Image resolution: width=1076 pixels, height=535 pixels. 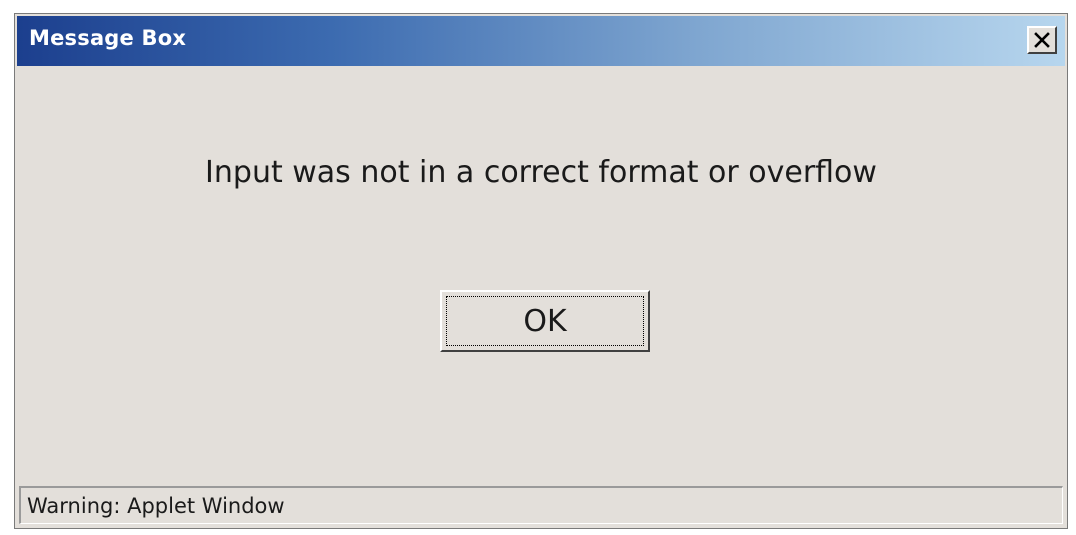 What do you see at coordinates (541, 505) in the screenshot?
I see `status-bar: Warning: Applet Window` at bounding box center [541, 505].